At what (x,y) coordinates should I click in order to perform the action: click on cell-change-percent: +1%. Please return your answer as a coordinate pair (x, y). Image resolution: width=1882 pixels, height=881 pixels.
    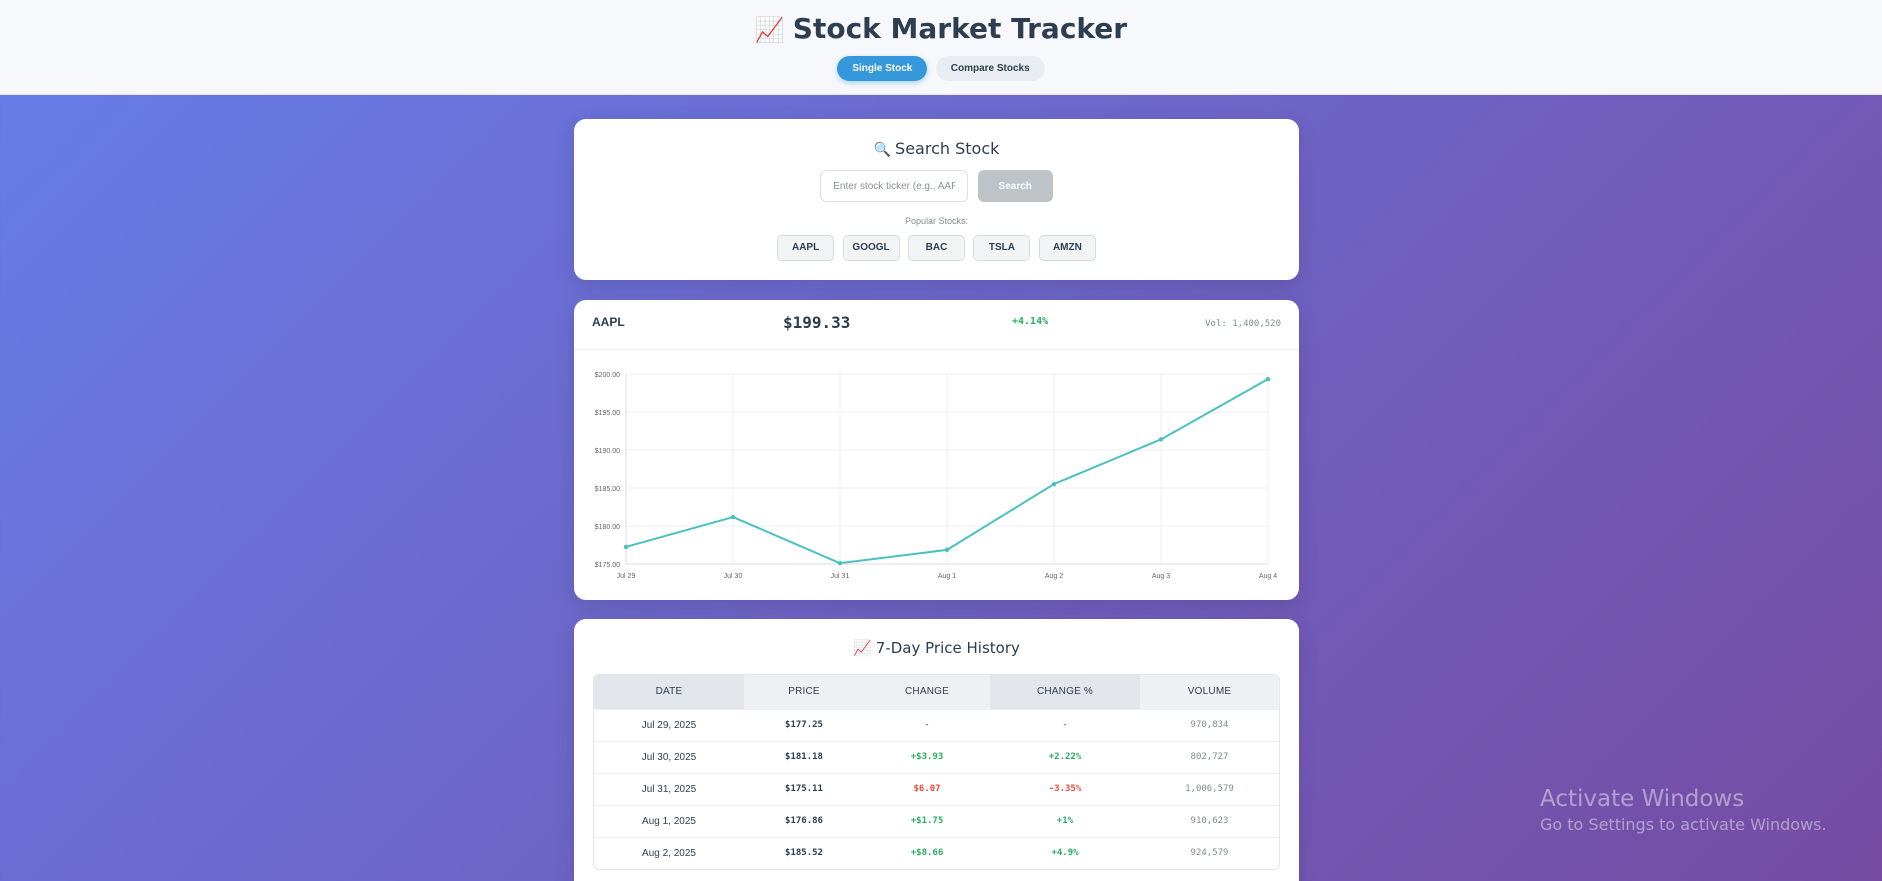
    Looking at the image, I should click on (1065, 820).